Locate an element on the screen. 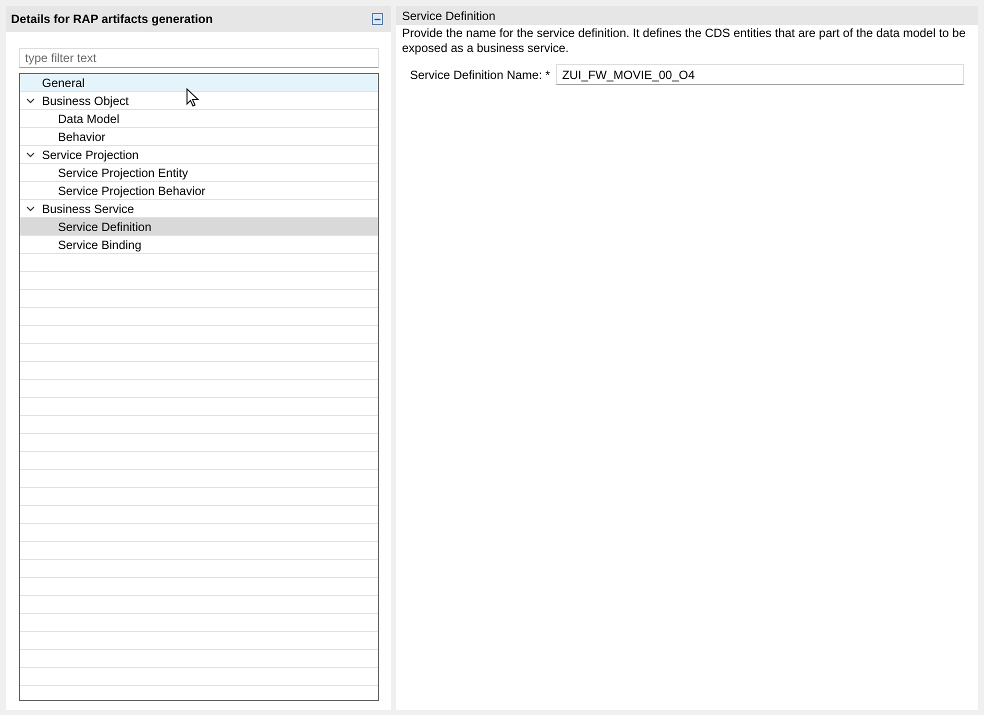  description-text: Provide the name for the service definition. It defines the CDS entities that are part of the data model to be exposed as a business service. is located at coordinates (684, 41).